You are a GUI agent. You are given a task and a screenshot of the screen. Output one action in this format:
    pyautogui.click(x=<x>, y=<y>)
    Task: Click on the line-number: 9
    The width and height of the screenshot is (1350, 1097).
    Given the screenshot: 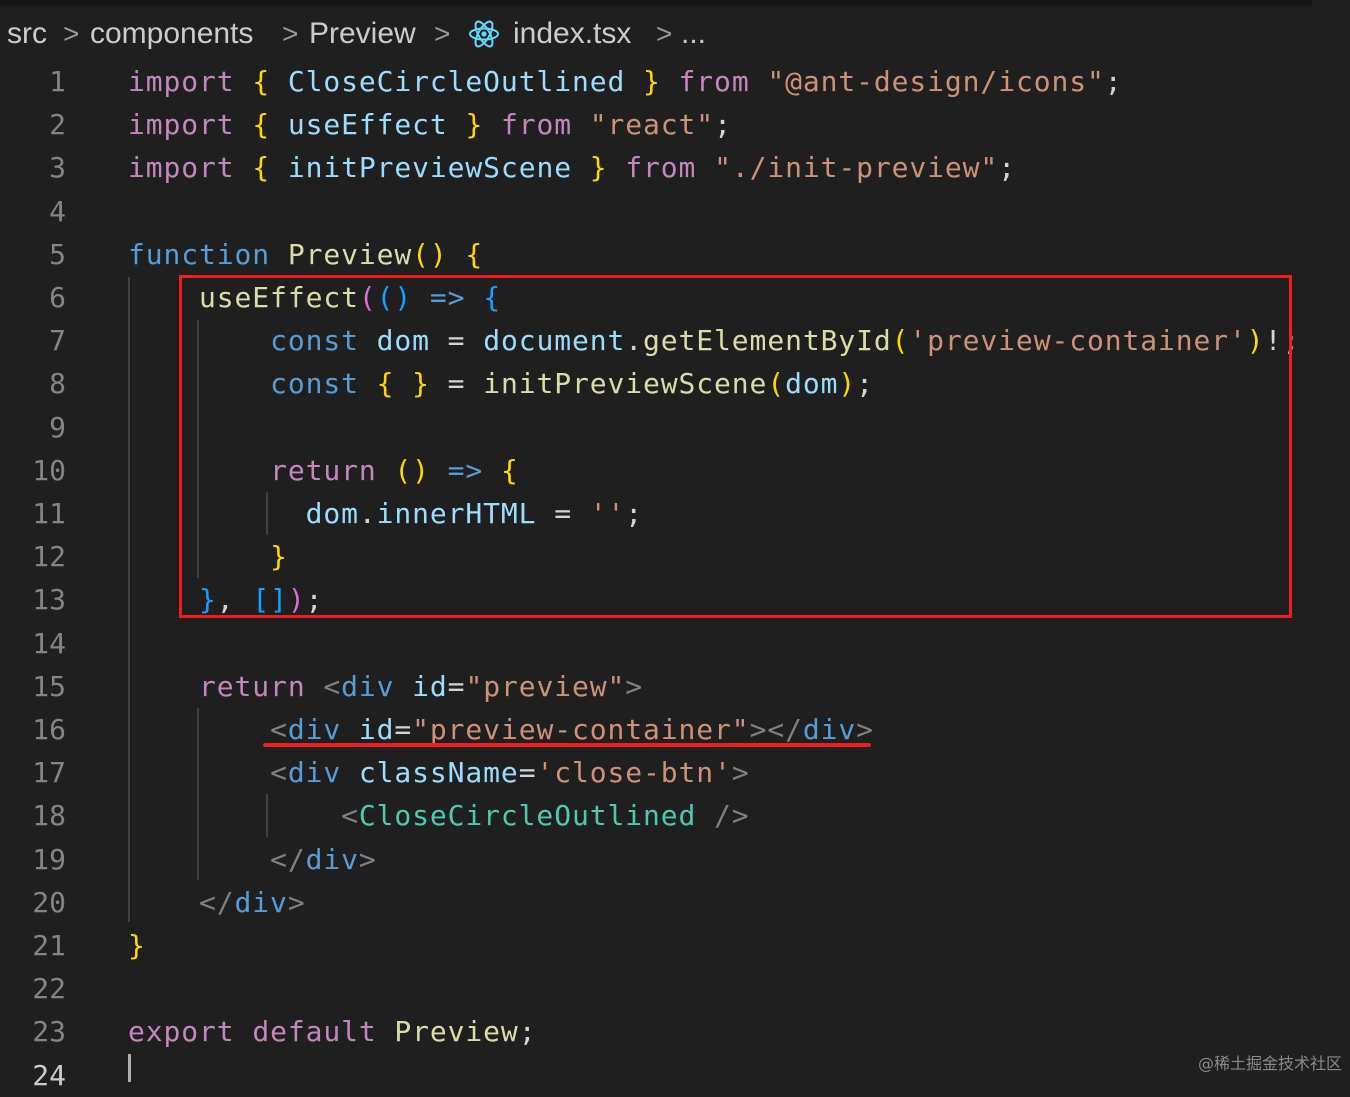 What is the action you would take?
    pyautogui.click(x=57, y=427)
    